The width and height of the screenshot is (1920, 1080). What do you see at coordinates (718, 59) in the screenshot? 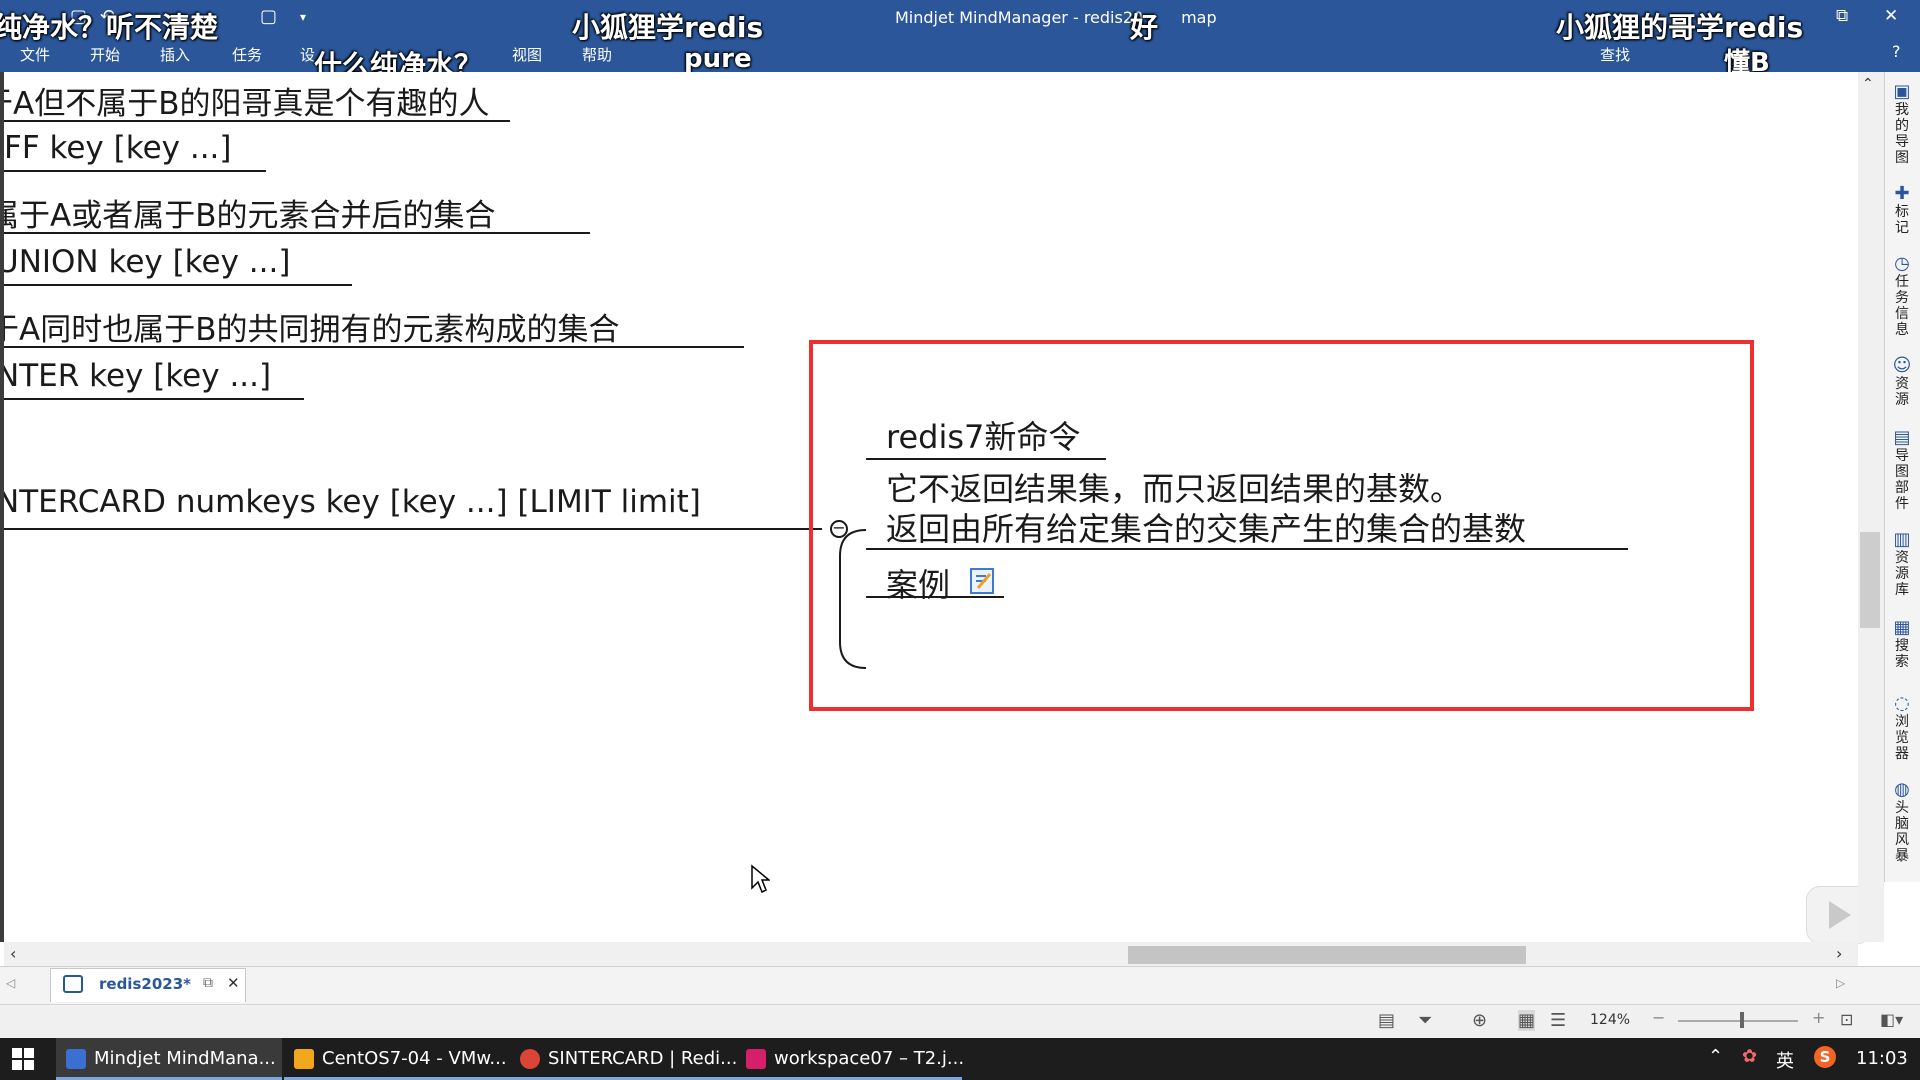
I see `danmaku-comment: pure` at bounding box center [718, 59].